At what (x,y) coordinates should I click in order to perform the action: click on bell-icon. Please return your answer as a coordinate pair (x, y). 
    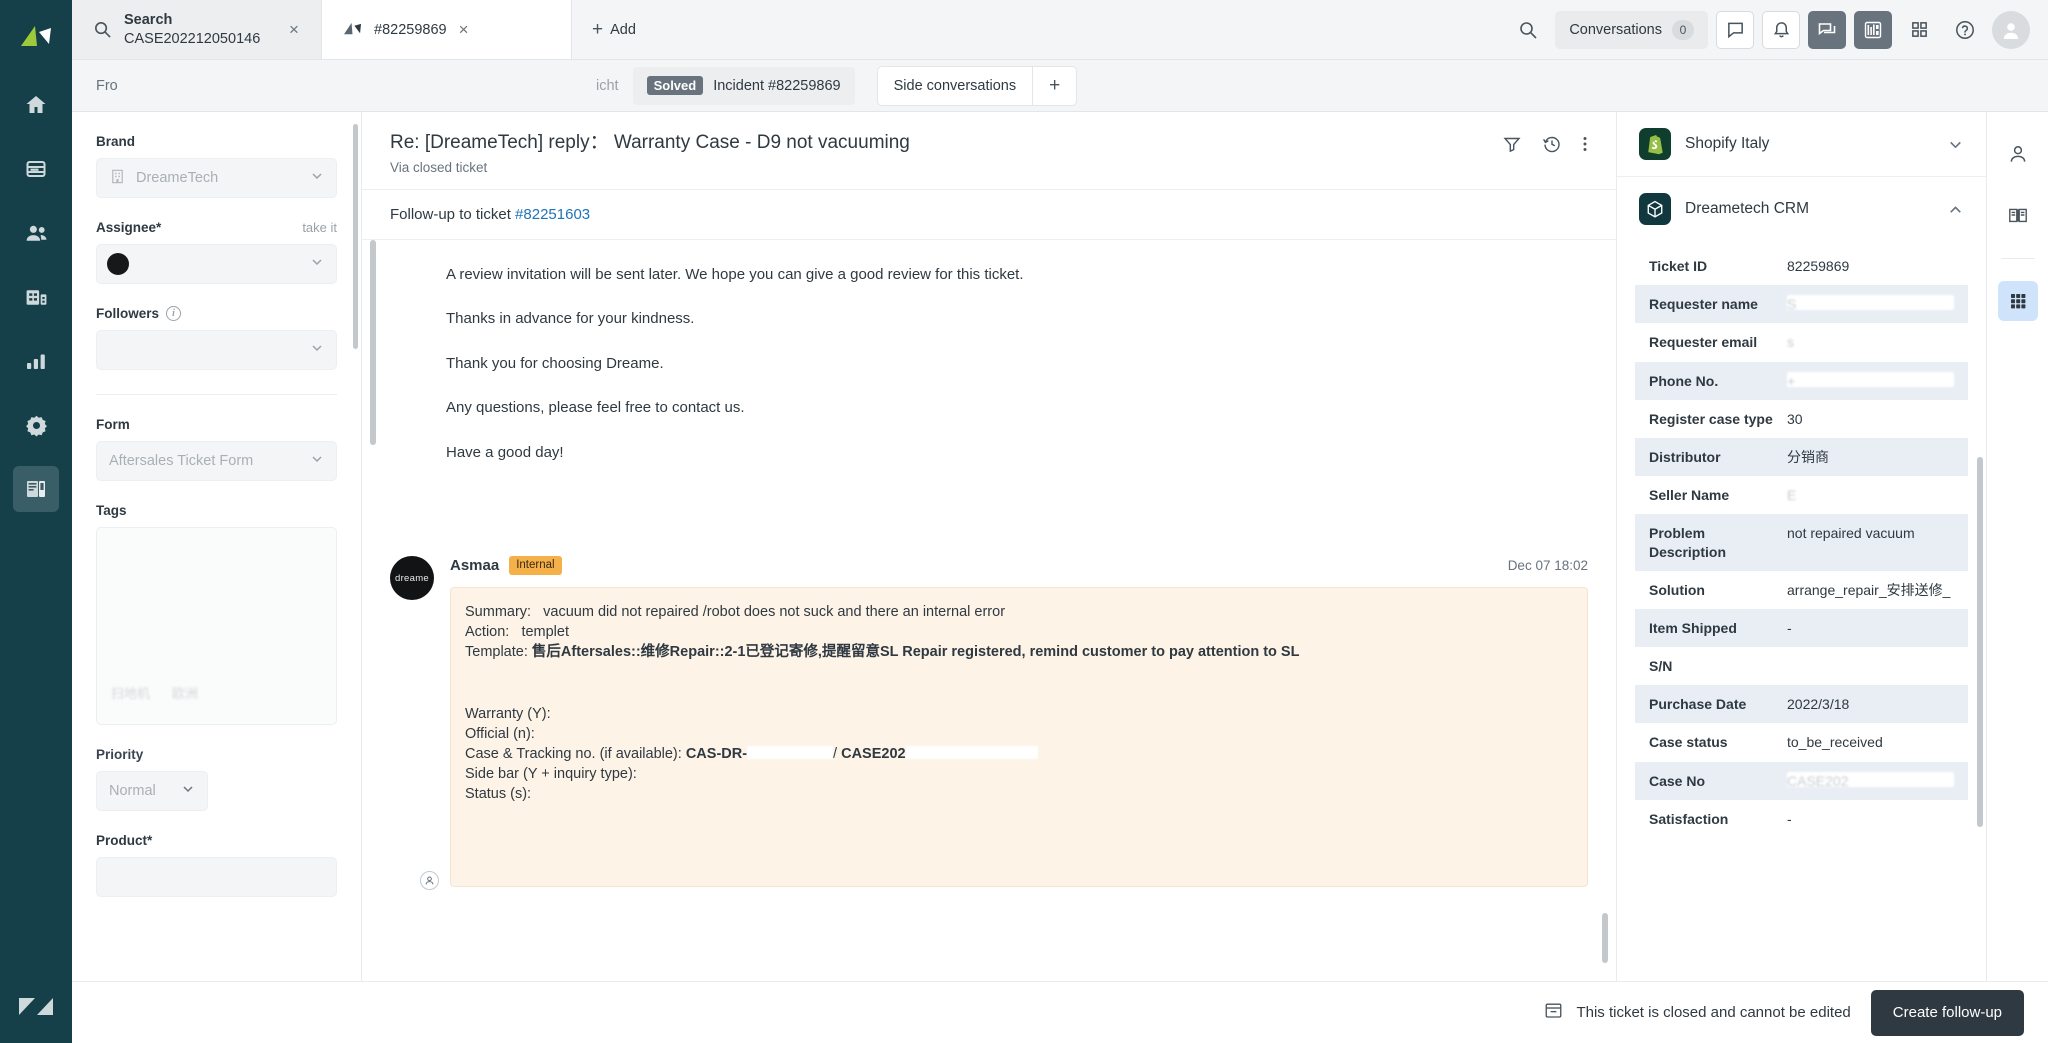
    Looking at the image, I should click on (1781, 29).